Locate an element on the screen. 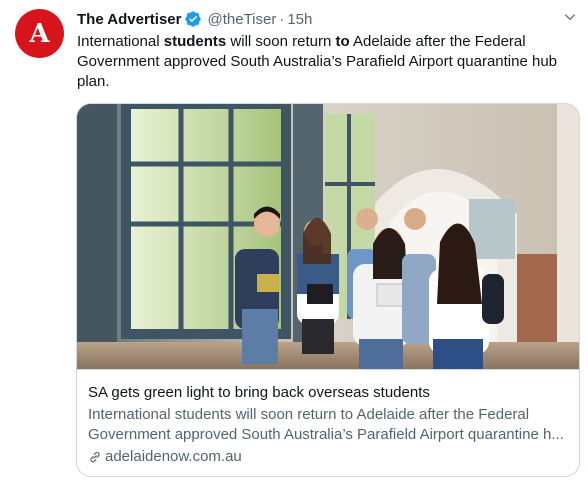 The width and height of the screenshot is (588, 482). account-handle: @theTiser is located at coordinates (241, 19).